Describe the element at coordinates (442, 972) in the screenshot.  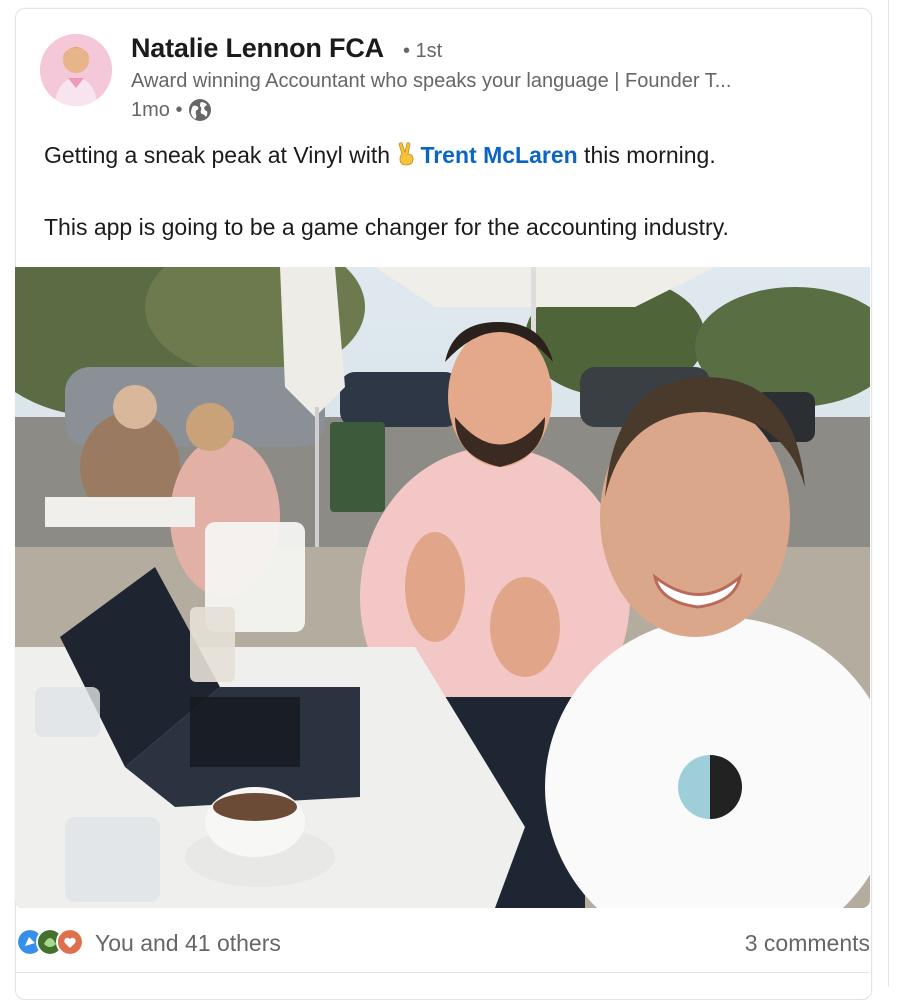
I see `social-divider` at that location.